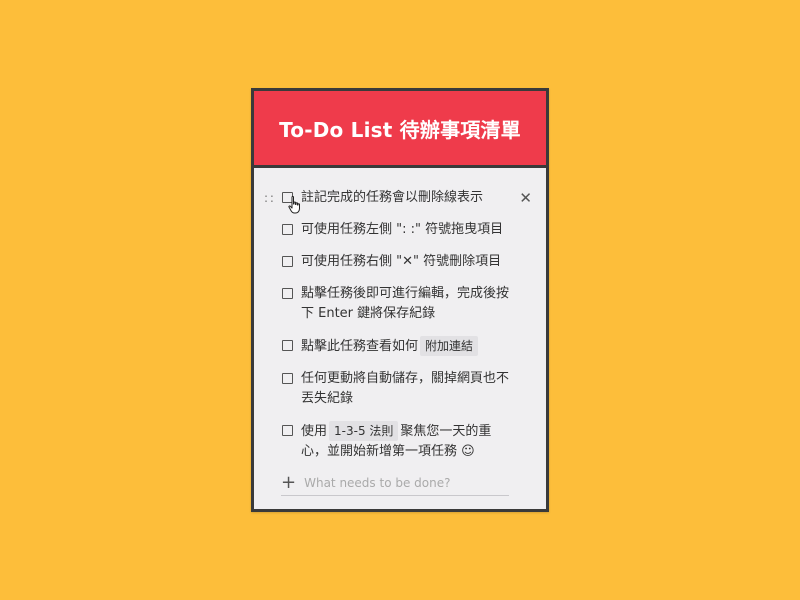 This screenshot has height=600, width=800. I want to click on task-link-chip: 附加連結, so click(449, 346).